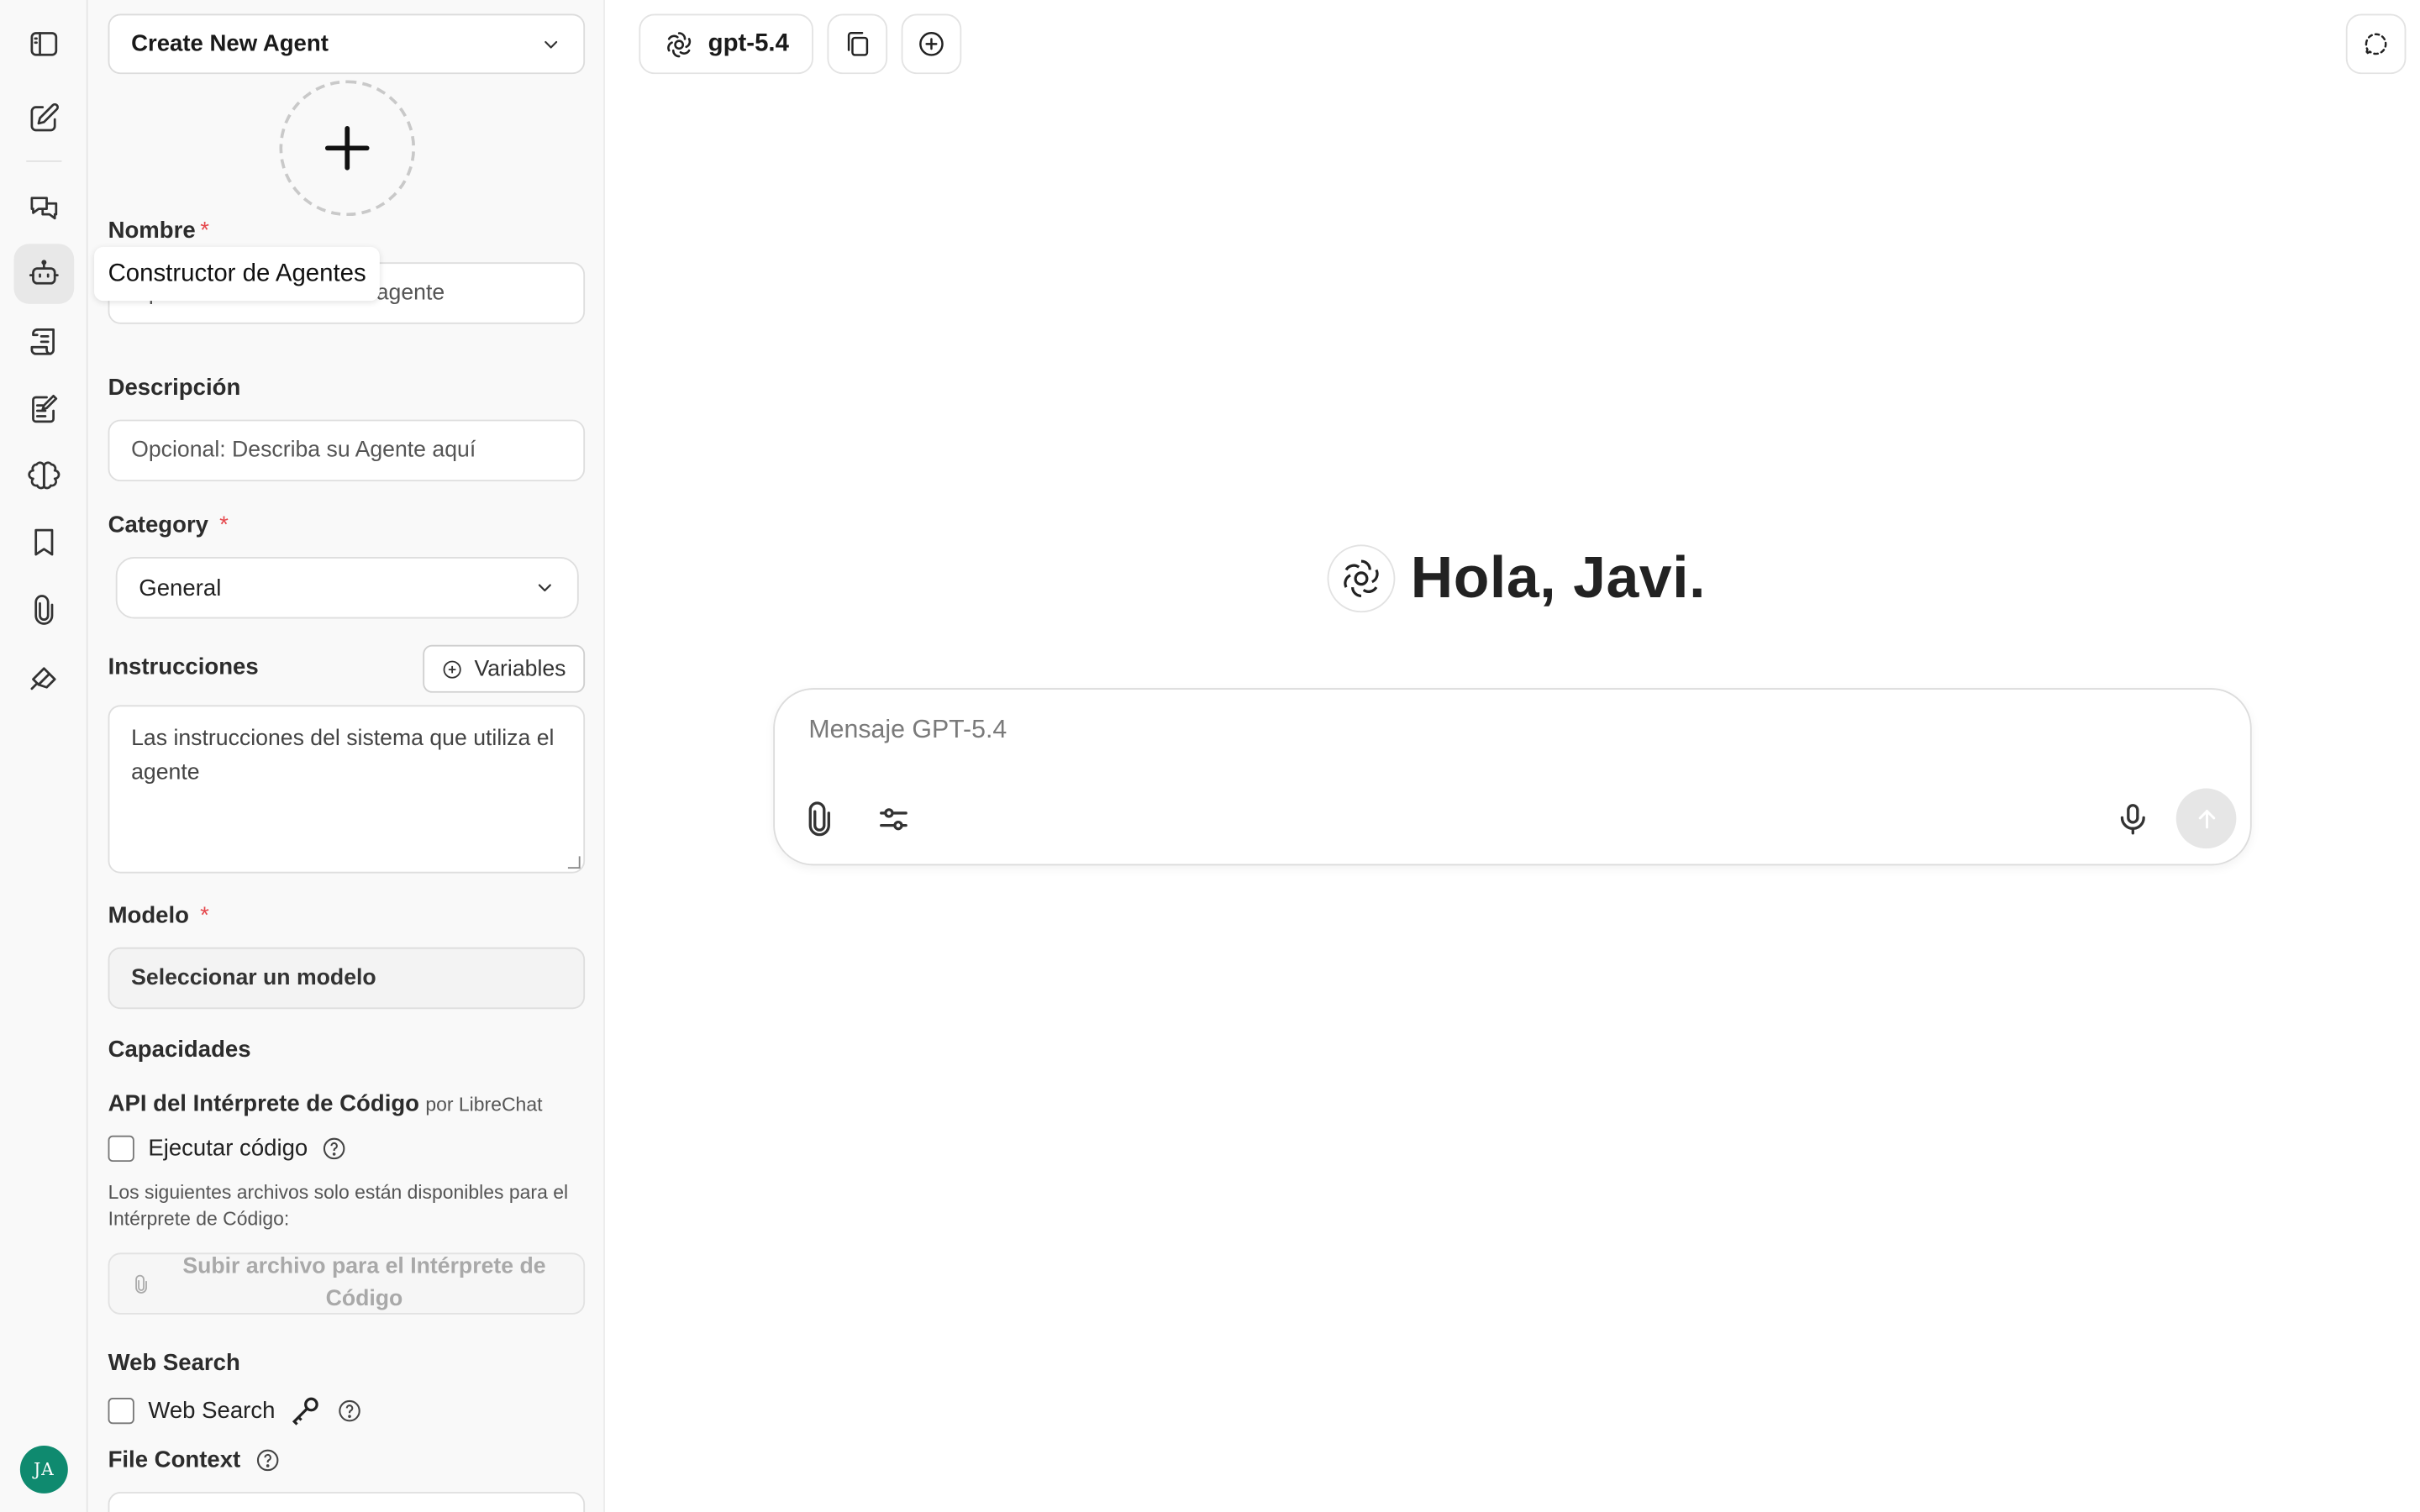 Image resolution: width=2420 pixels, height=1512 pixels. I want to click on greeting: Hola, Javi., so click(1517, 578).